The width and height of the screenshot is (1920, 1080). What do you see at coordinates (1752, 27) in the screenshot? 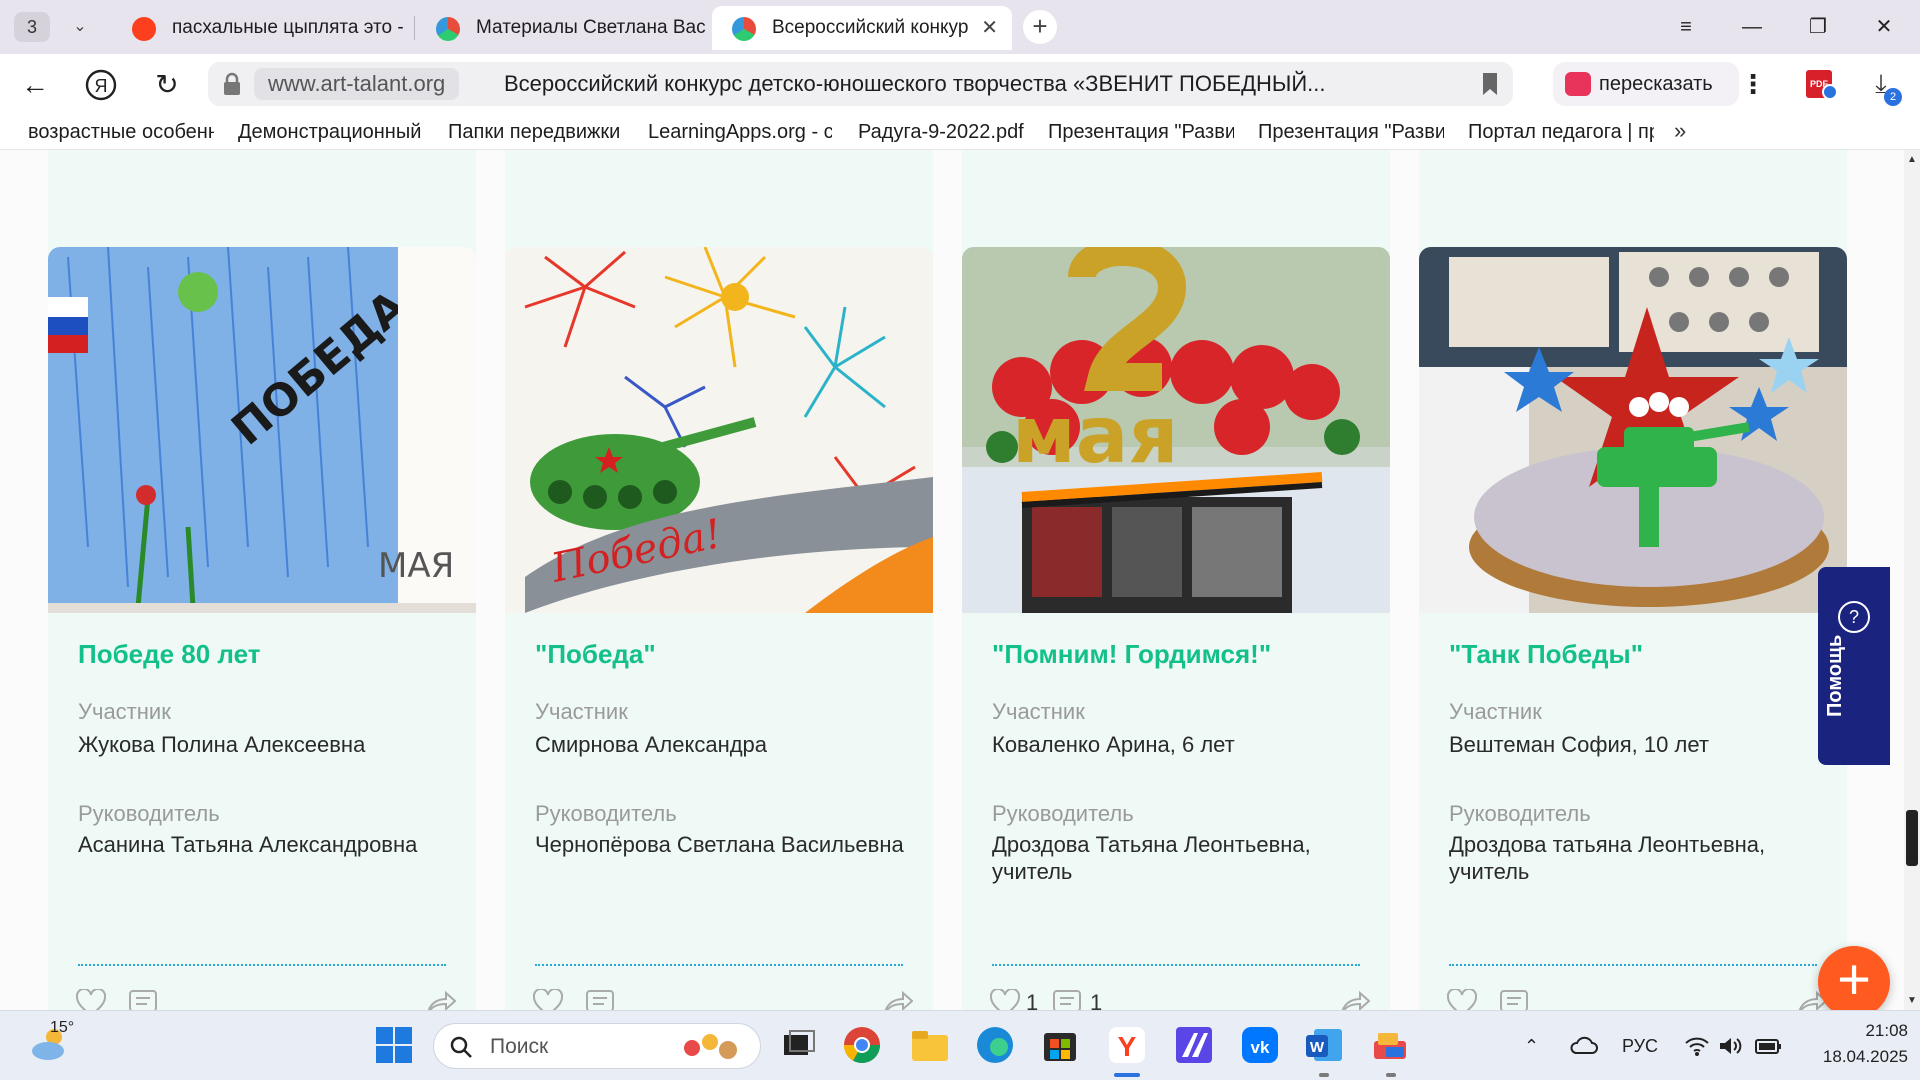
I see `minimize-button: —` at bounding box center [1752, 27].